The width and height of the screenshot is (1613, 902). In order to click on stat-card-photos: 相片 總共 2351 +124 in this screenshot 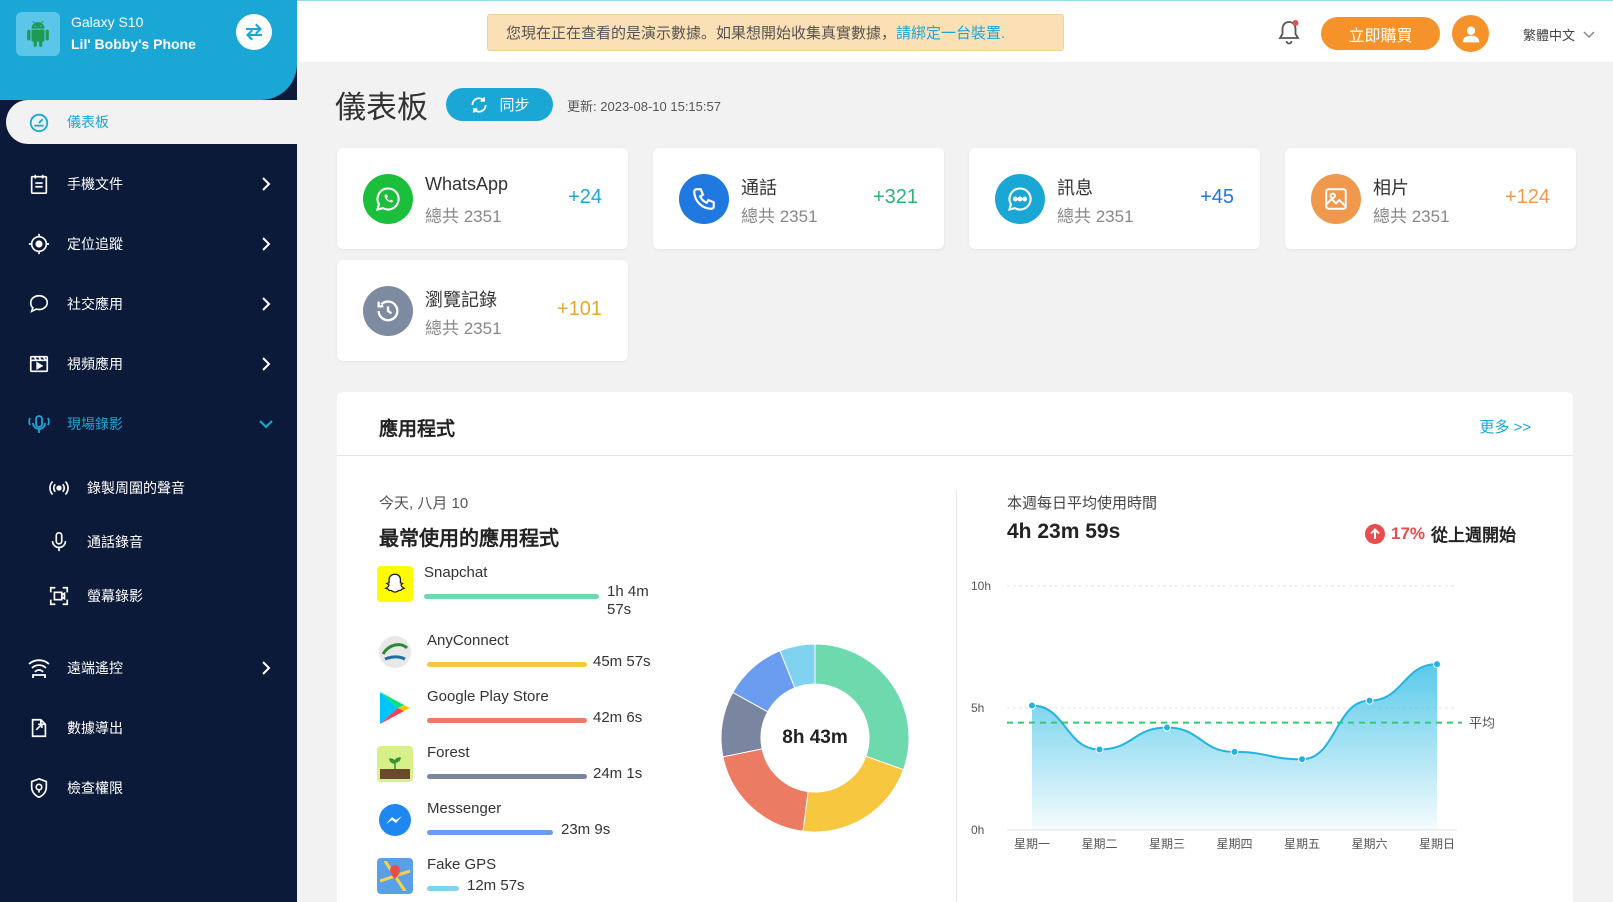, I will do `click(1430, 198)`.